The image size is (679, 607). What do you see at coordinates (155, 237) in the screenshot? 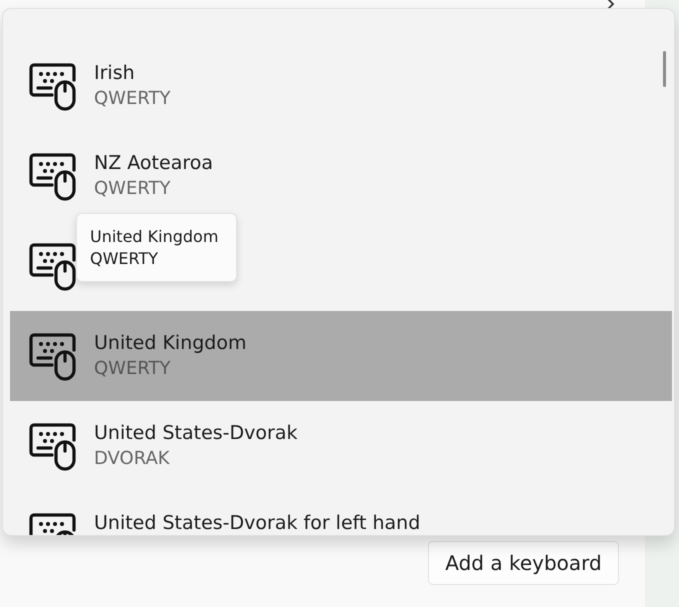
I see `tooltip-title: United Kingdom` at bounding box center [155, 237].